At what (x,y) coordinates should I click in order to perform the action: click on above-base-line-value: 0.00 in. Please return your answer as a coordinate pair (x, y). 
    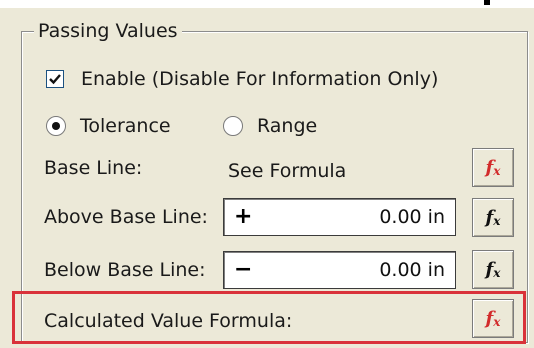
    Looking at the image, I should click on (412, 217).